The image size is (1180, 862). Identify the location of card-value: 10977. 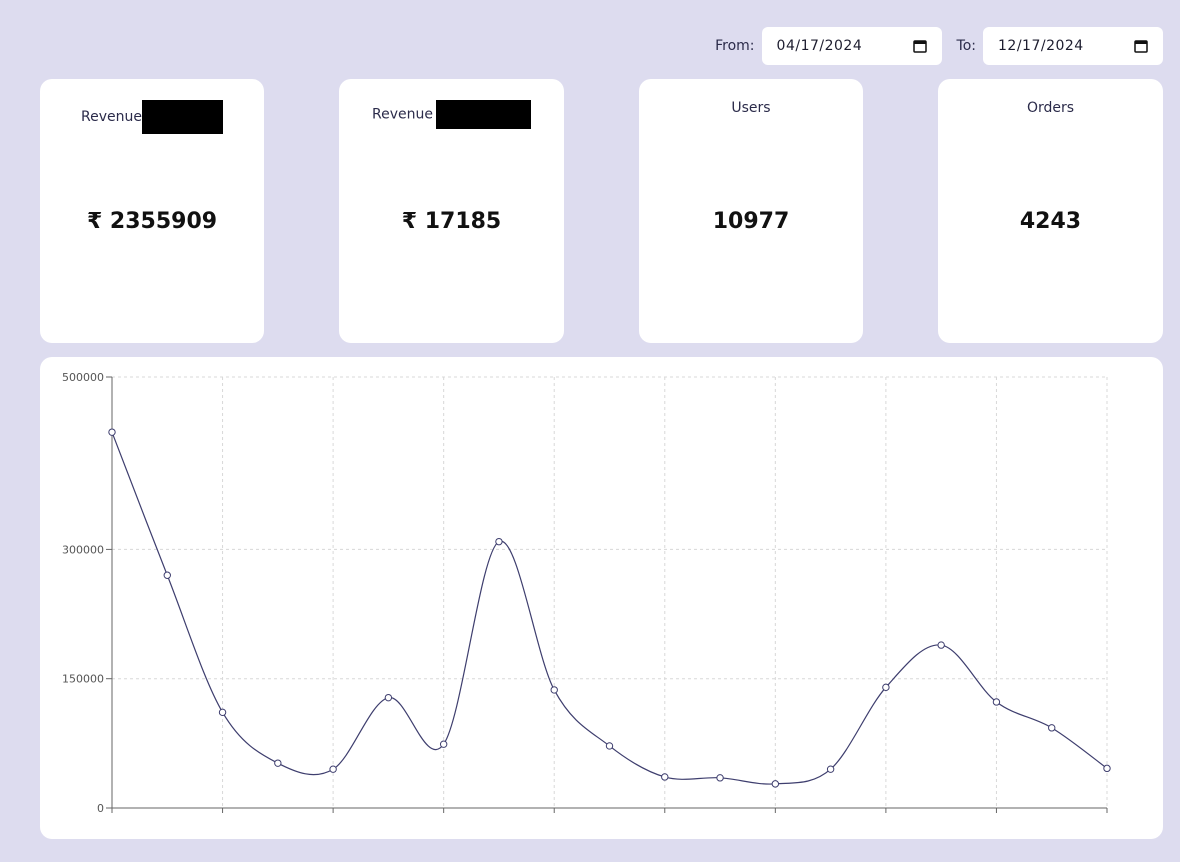
(751, 221).